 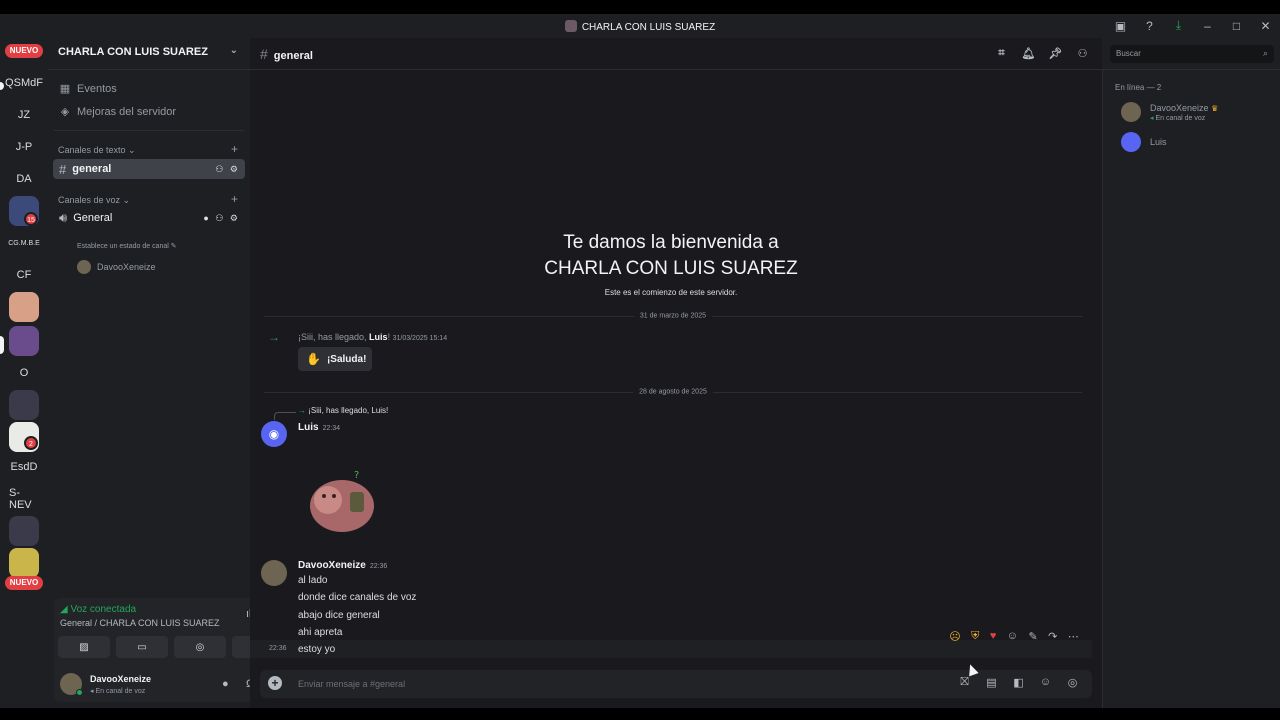 What do you see at coordinates (343, 410) in the screenshot?
I see `reply-preview: → ¡Siii, has llegado, Luis!` at bounding box center [343, 410].